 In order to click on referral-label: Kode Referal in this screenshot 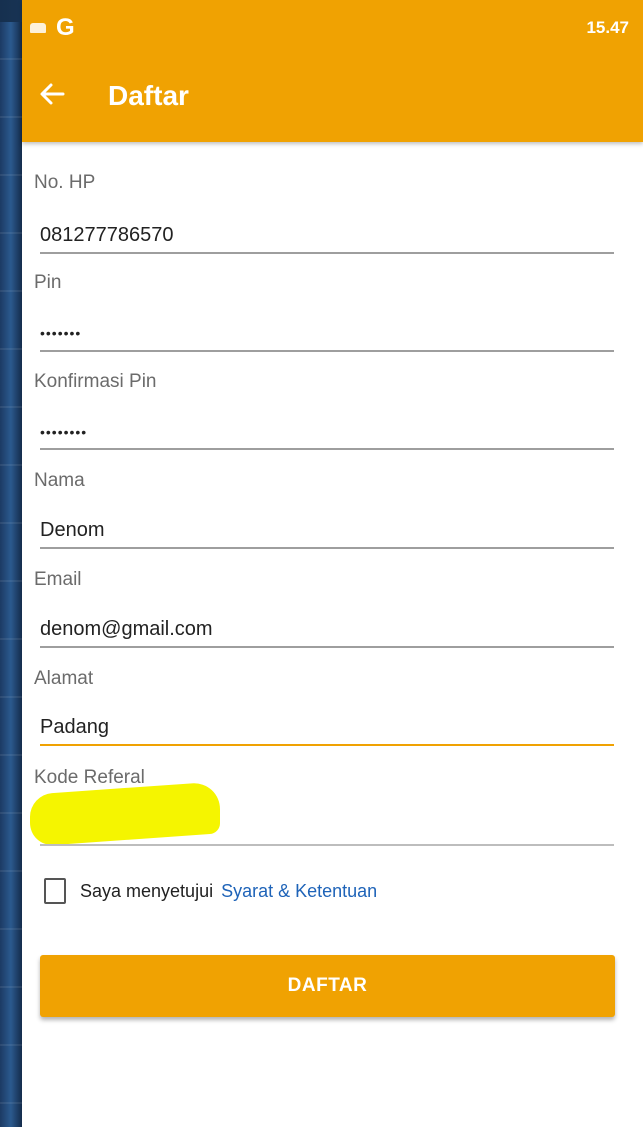, I will do `click(89, 777)`.